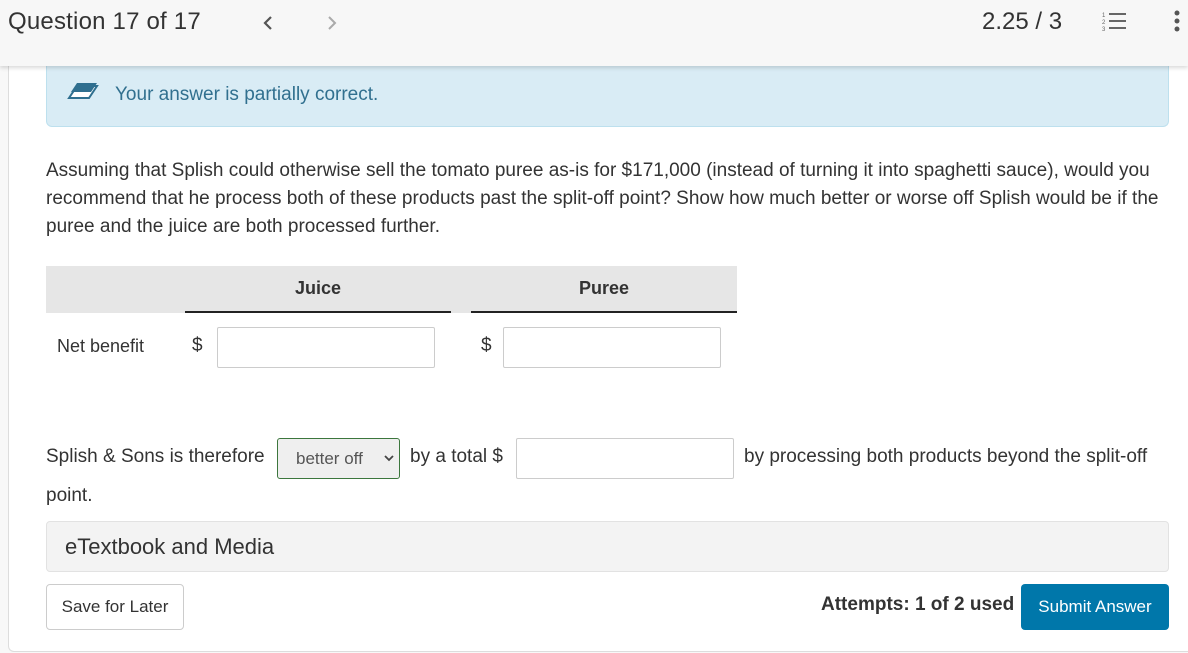 The height and width of the screenshot is (653, 1188). I want to click on more-options-button, so click(1177, 22).